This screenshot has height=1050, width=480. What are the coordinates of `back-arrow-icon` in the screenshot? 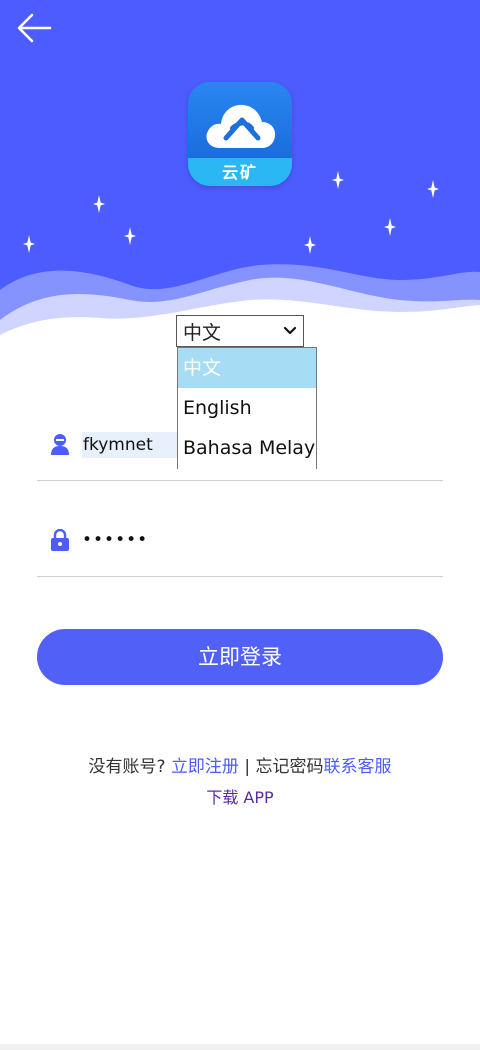 It's located at (34, 28).